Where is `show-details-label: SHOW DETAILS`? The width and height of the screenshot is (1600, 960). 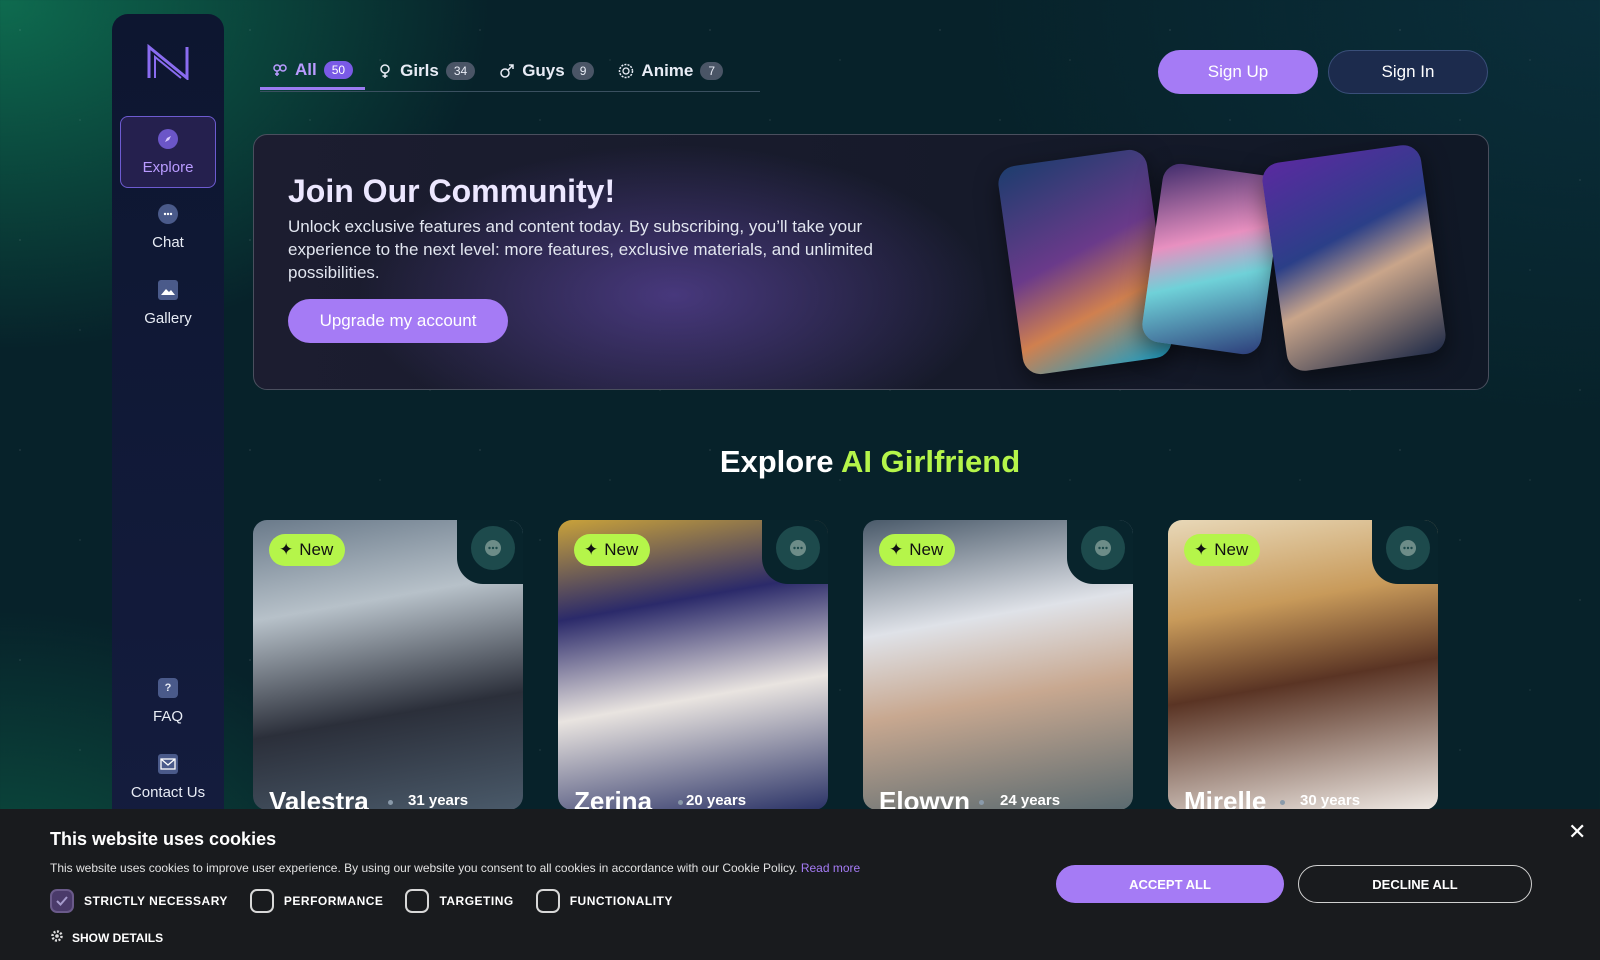 show-details-label: SHOW DETAILS is located at coordinates (118, 937).